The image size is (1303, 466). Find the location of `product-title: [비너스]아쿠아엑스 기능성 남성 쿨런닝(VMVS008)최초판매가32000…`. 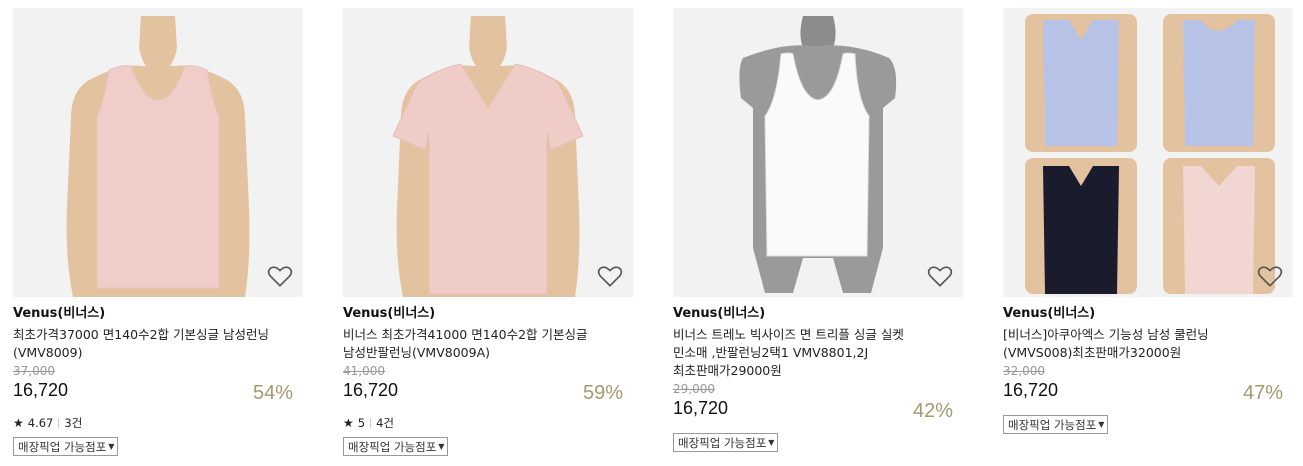

product-title: [비너스]아쿠아엑스 기능성 남성 쿨런닝(VMVS008)최초판매가32000… is located at coordinates (1134, 344).